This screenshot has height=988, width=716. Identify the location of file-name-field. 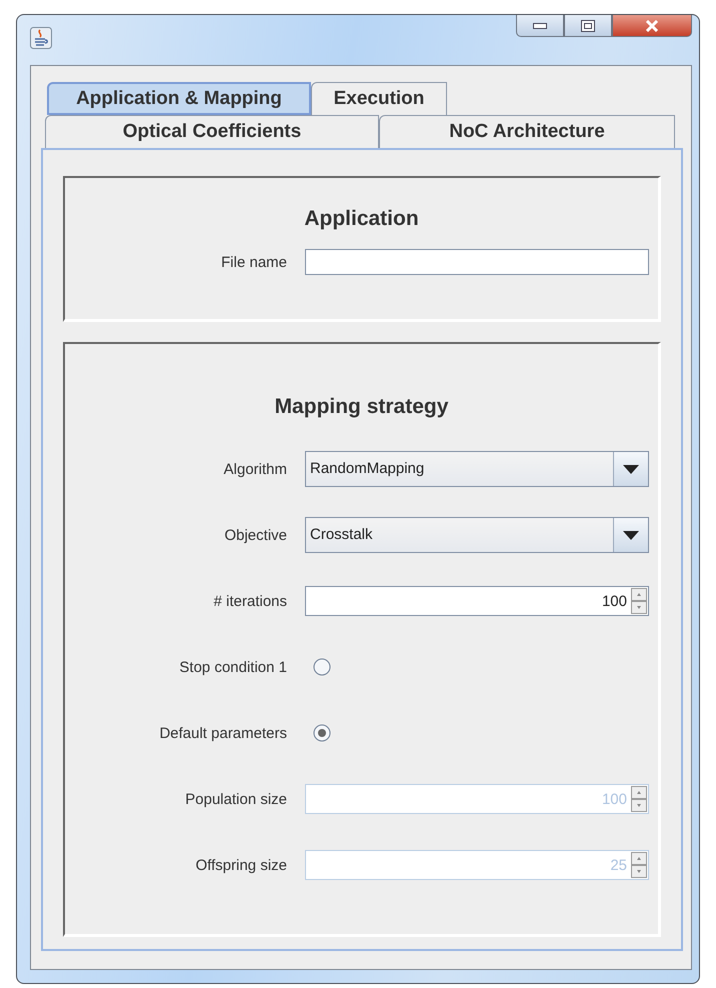
(477, 262).